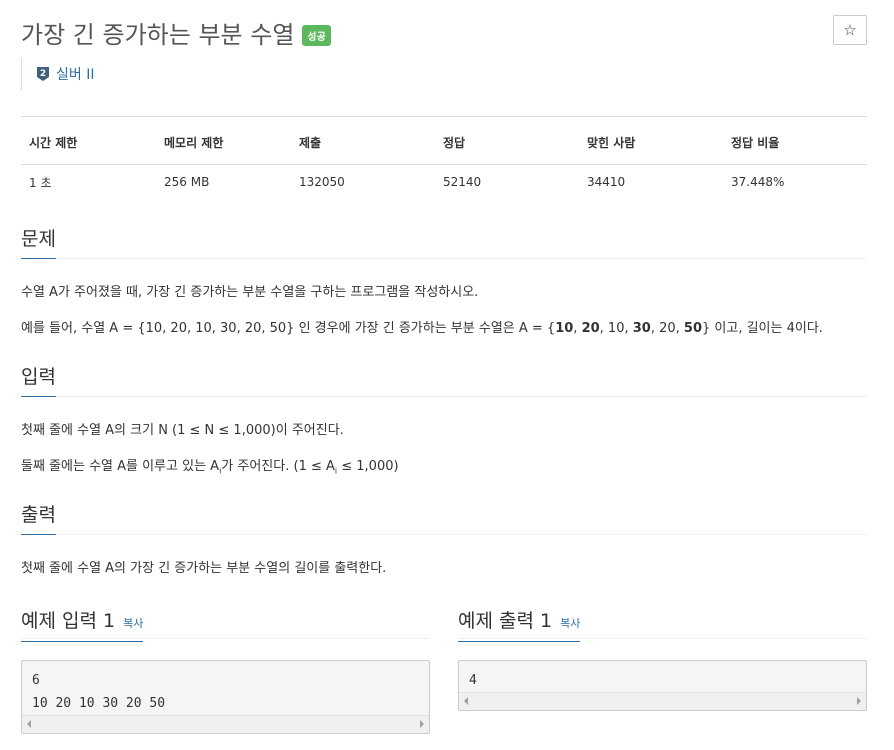  I want to click on star-icon: ☆, so click(850, 30).